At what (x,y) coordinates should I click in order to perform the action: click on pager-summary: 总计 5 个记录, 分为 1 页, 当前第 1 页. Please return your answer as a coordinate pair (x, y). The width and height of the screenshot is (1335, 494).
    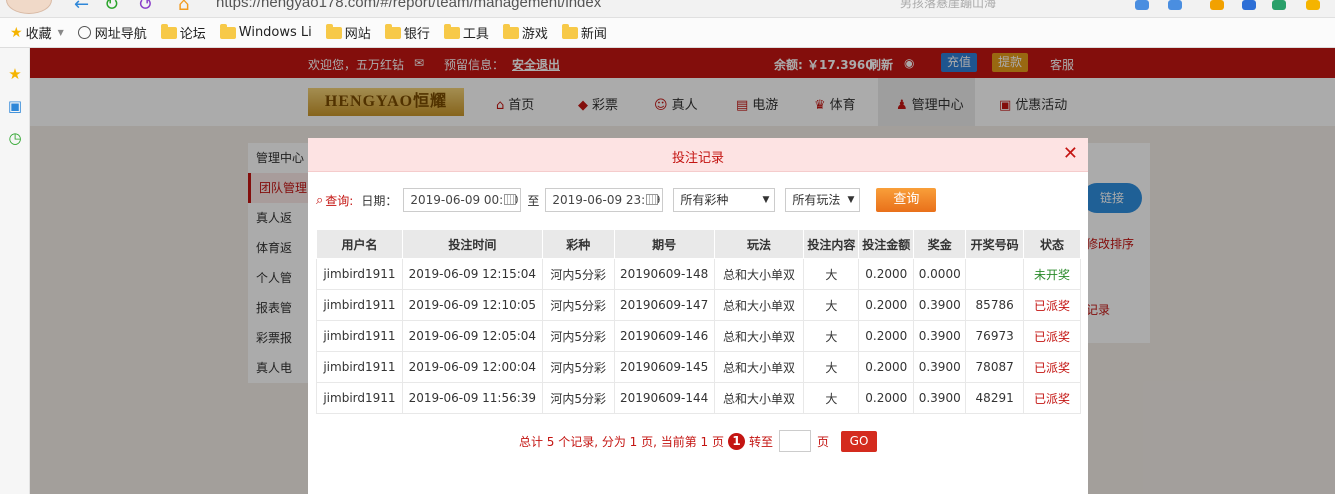
    Looking at the image, I should click on (621, 441).